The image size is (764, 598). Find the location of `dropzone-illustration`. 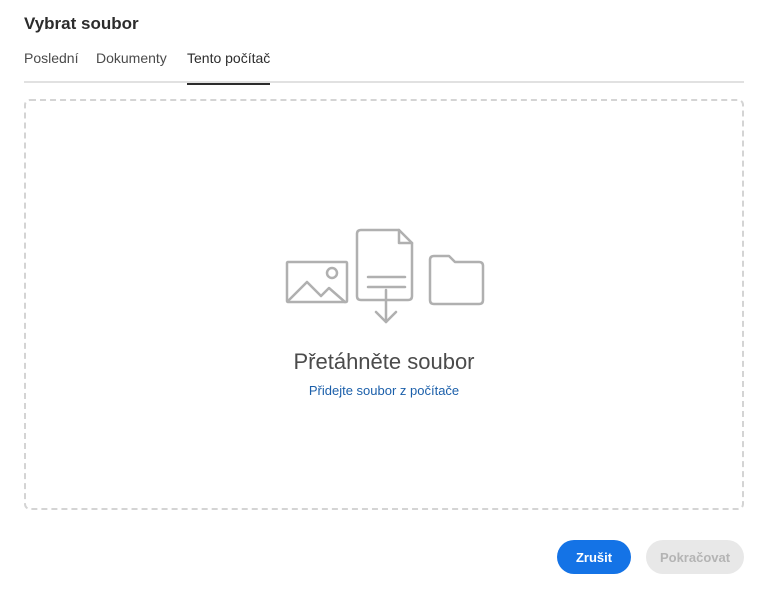

dropzone-illustration is located at coordinates (385, 276).